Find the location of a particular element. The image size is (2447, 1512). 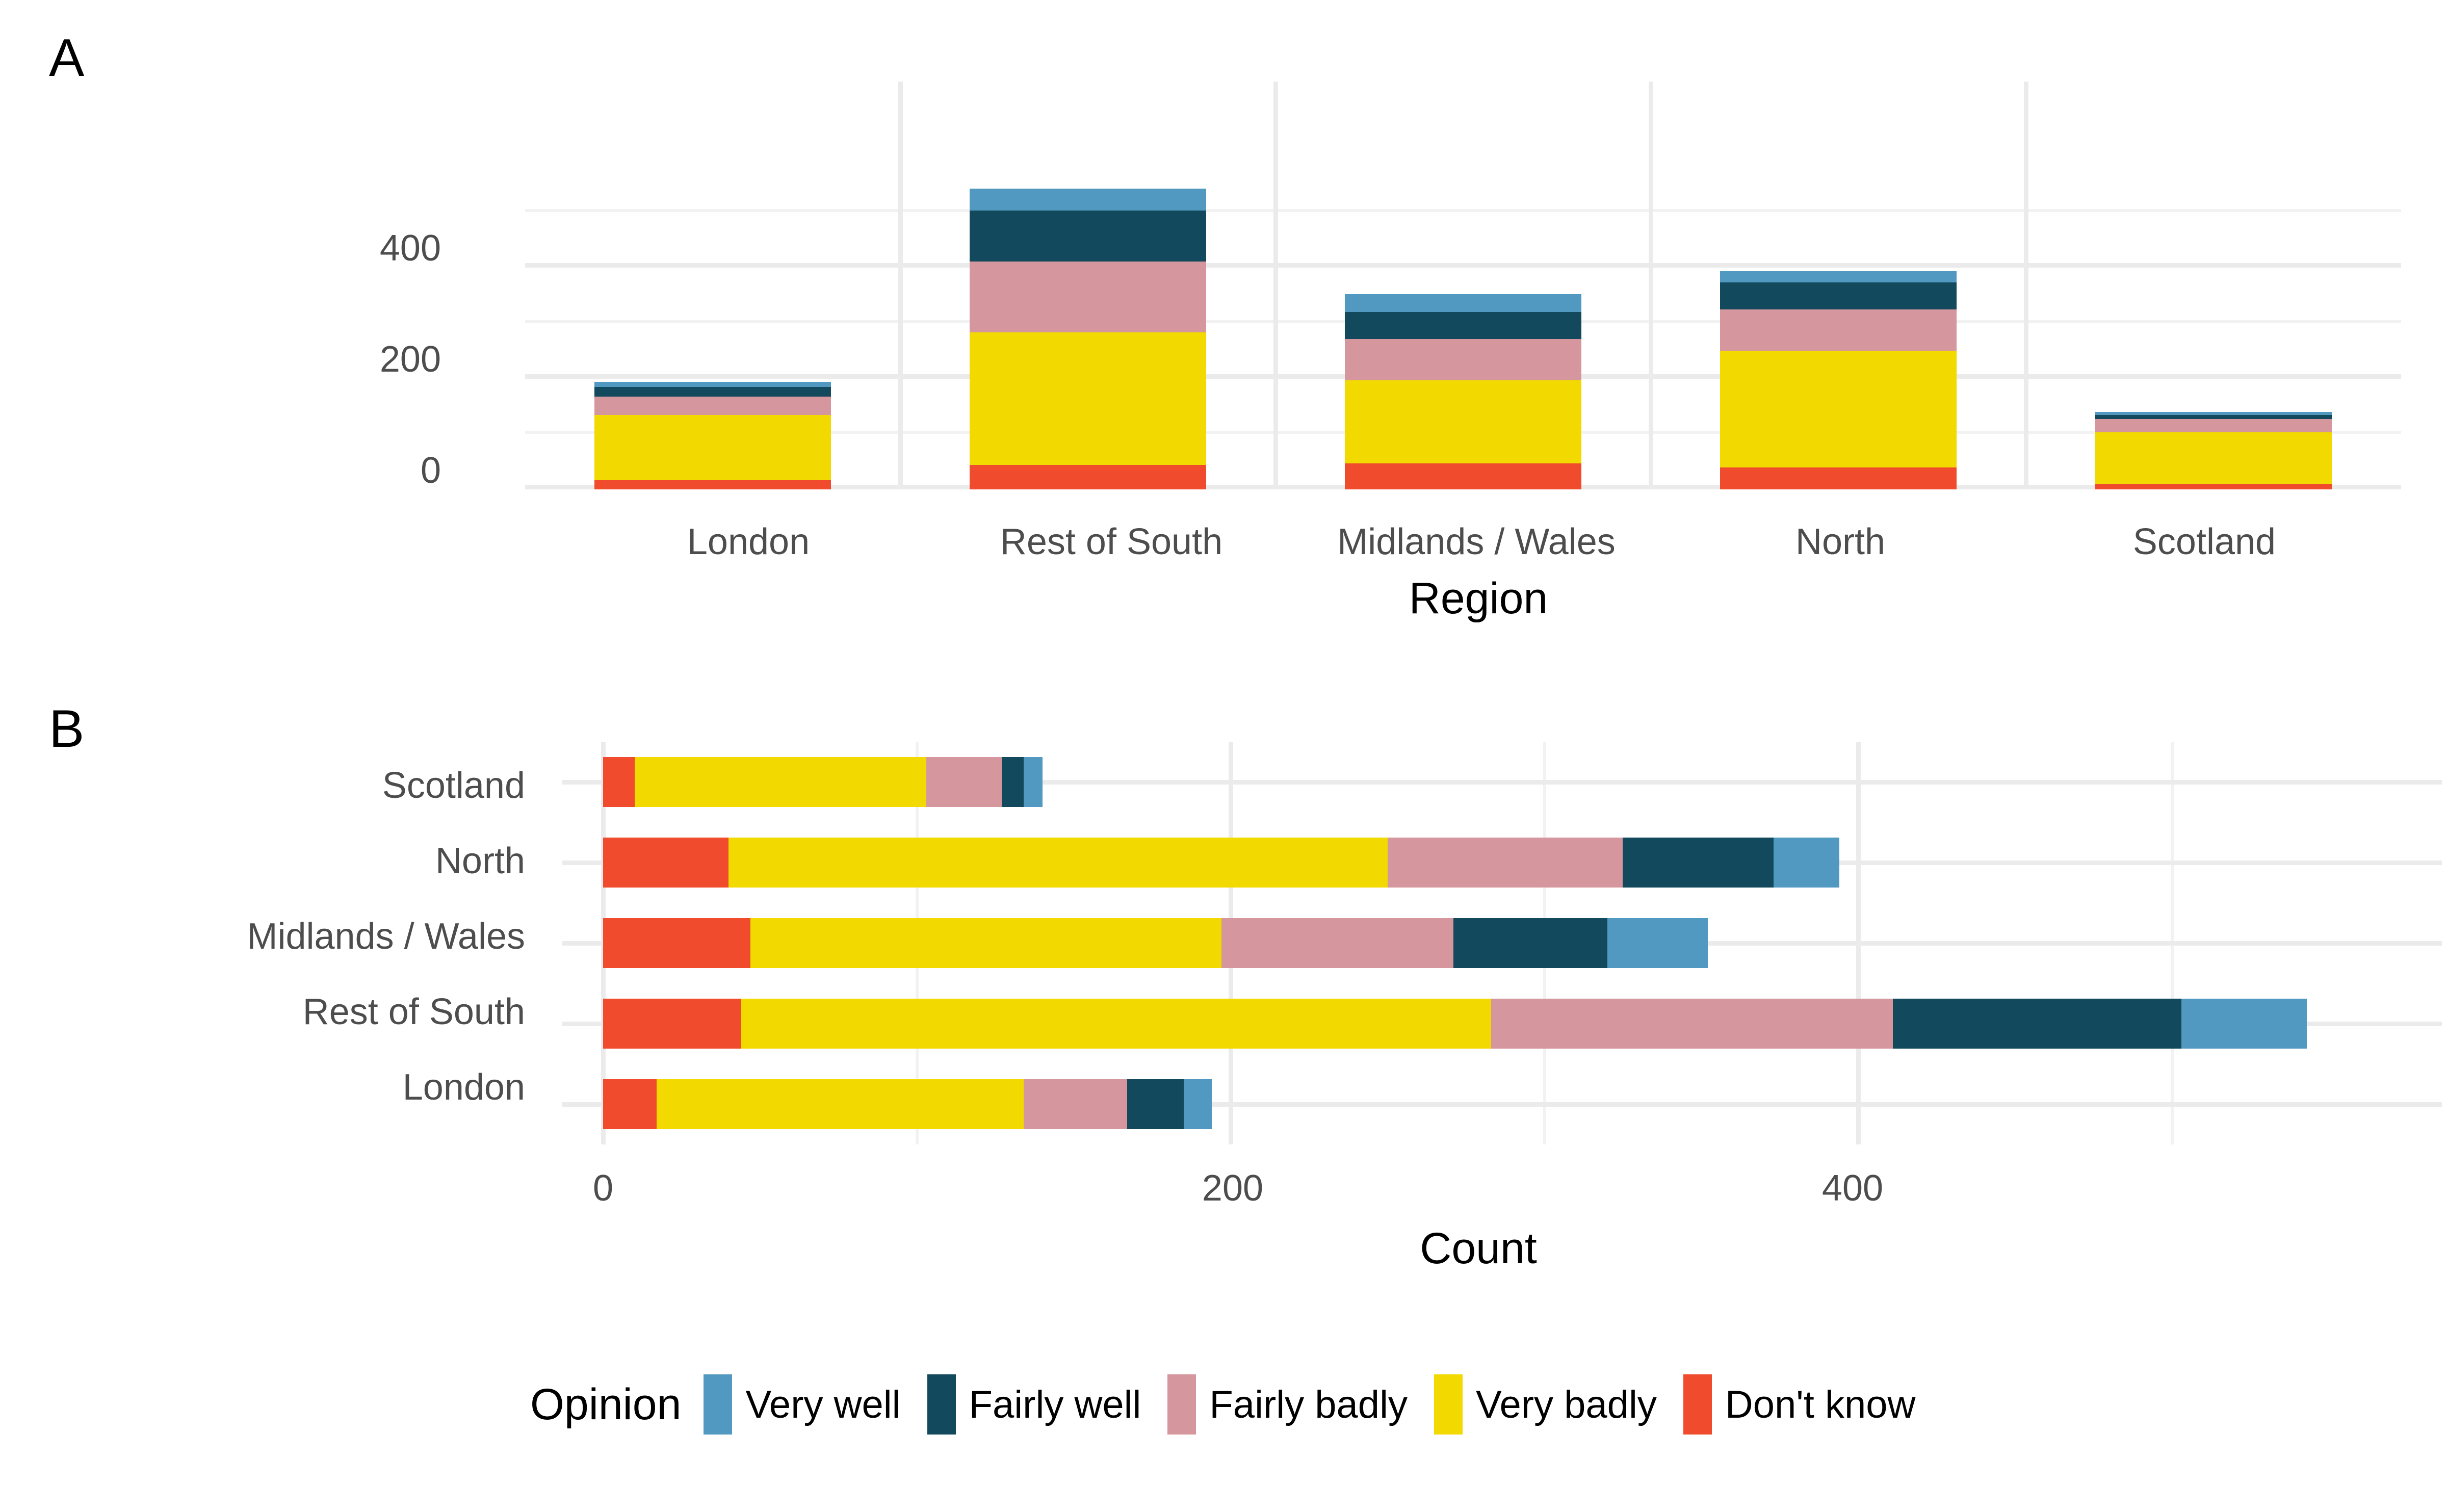

legend-title: Opinion is located at coordinates (606, 1404).